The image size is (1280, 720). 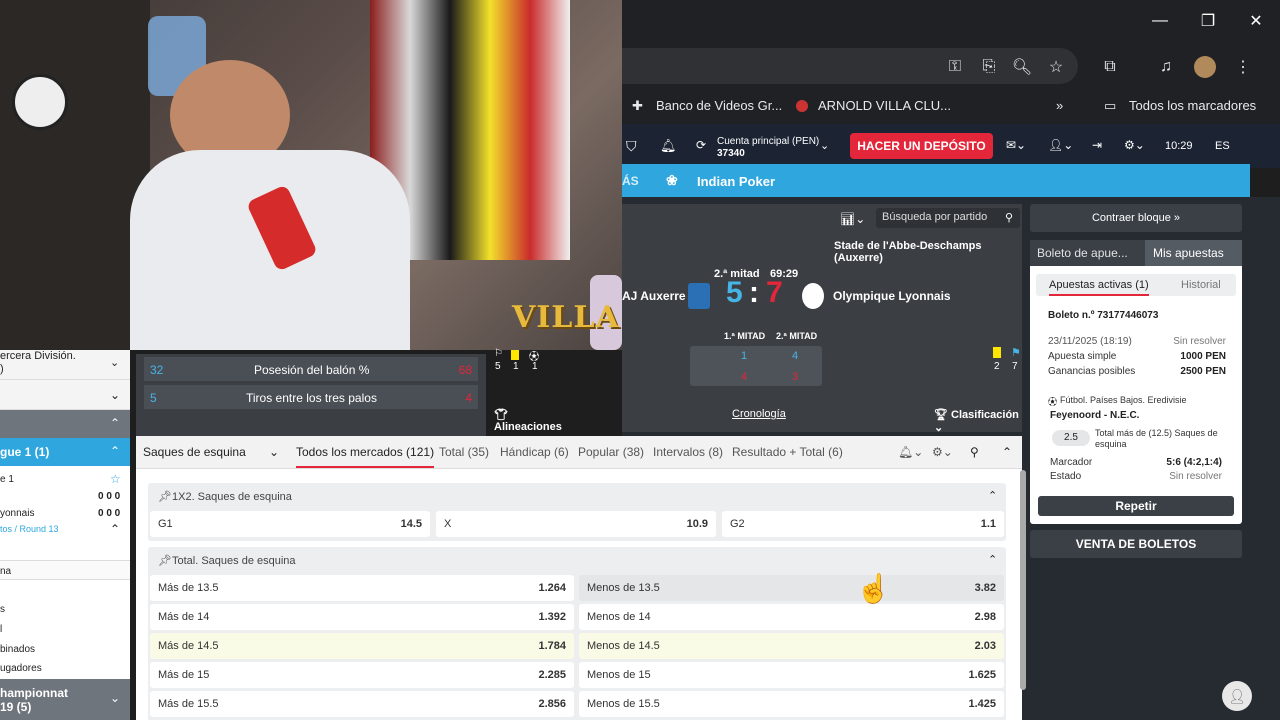 I want to click on logout-icon: ⇥, so click(x=1097, y=145).